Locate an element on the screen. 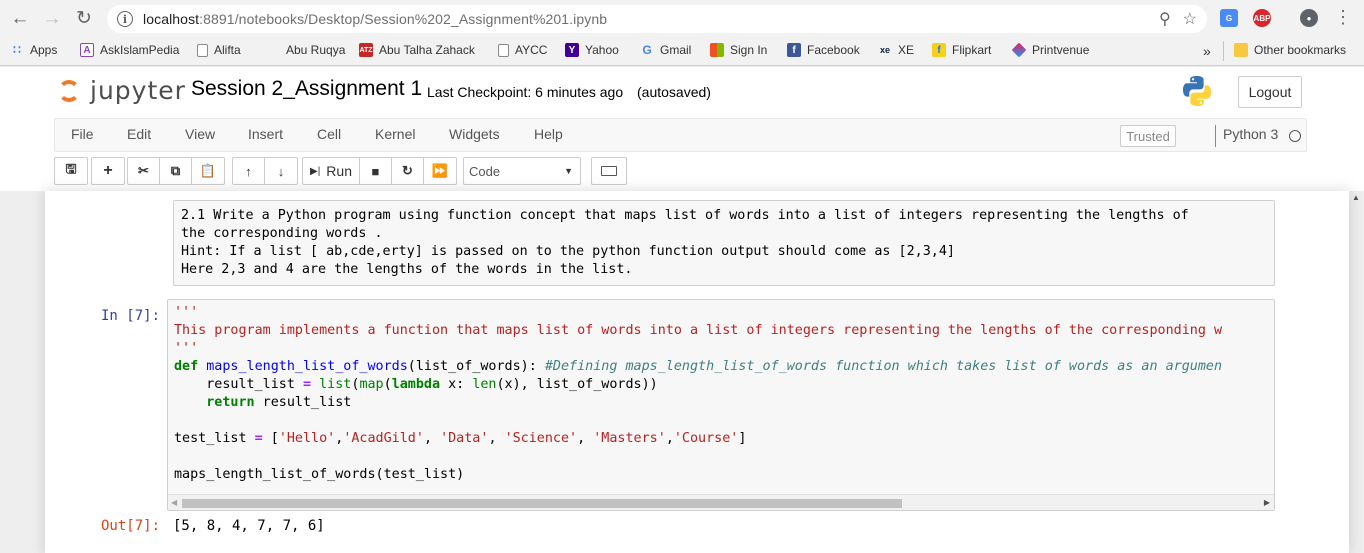  url-host: localhost is located at coordinates (171, 19).